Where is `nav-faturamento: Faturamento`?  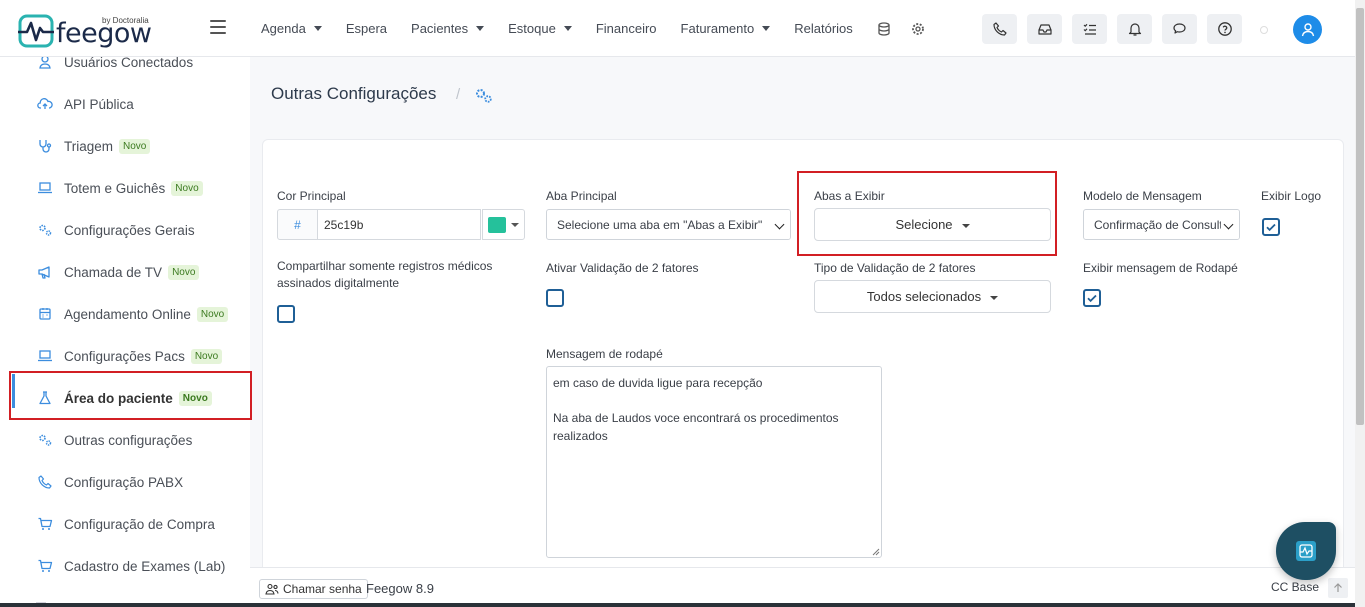 nav-faturamento: Faturamento is located at coordinates (726, 28).